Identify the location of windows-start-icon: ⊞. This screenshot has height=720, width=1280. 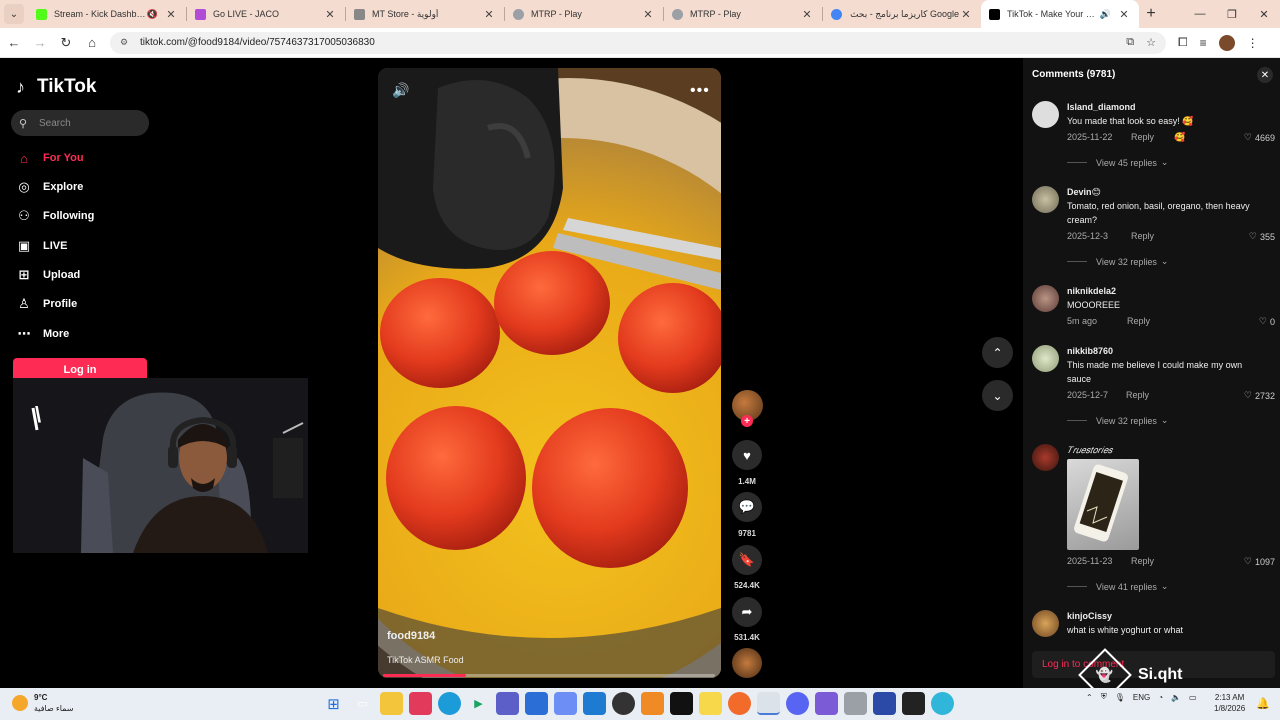
(333, 703).